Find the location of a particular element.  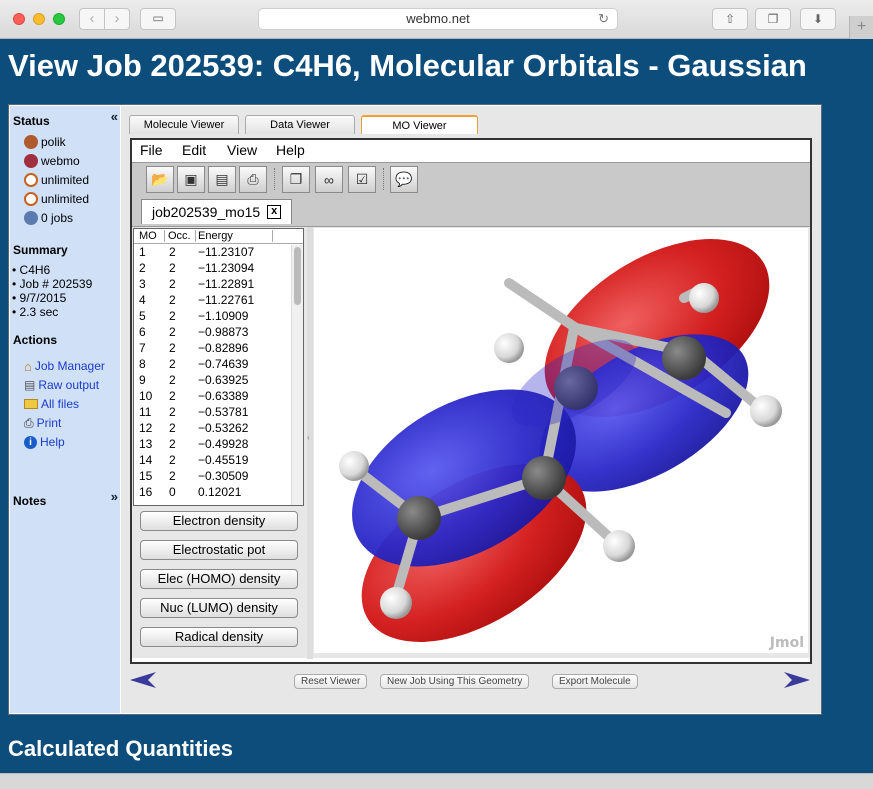

status-heading: Status is located at coordinates (31, 121).